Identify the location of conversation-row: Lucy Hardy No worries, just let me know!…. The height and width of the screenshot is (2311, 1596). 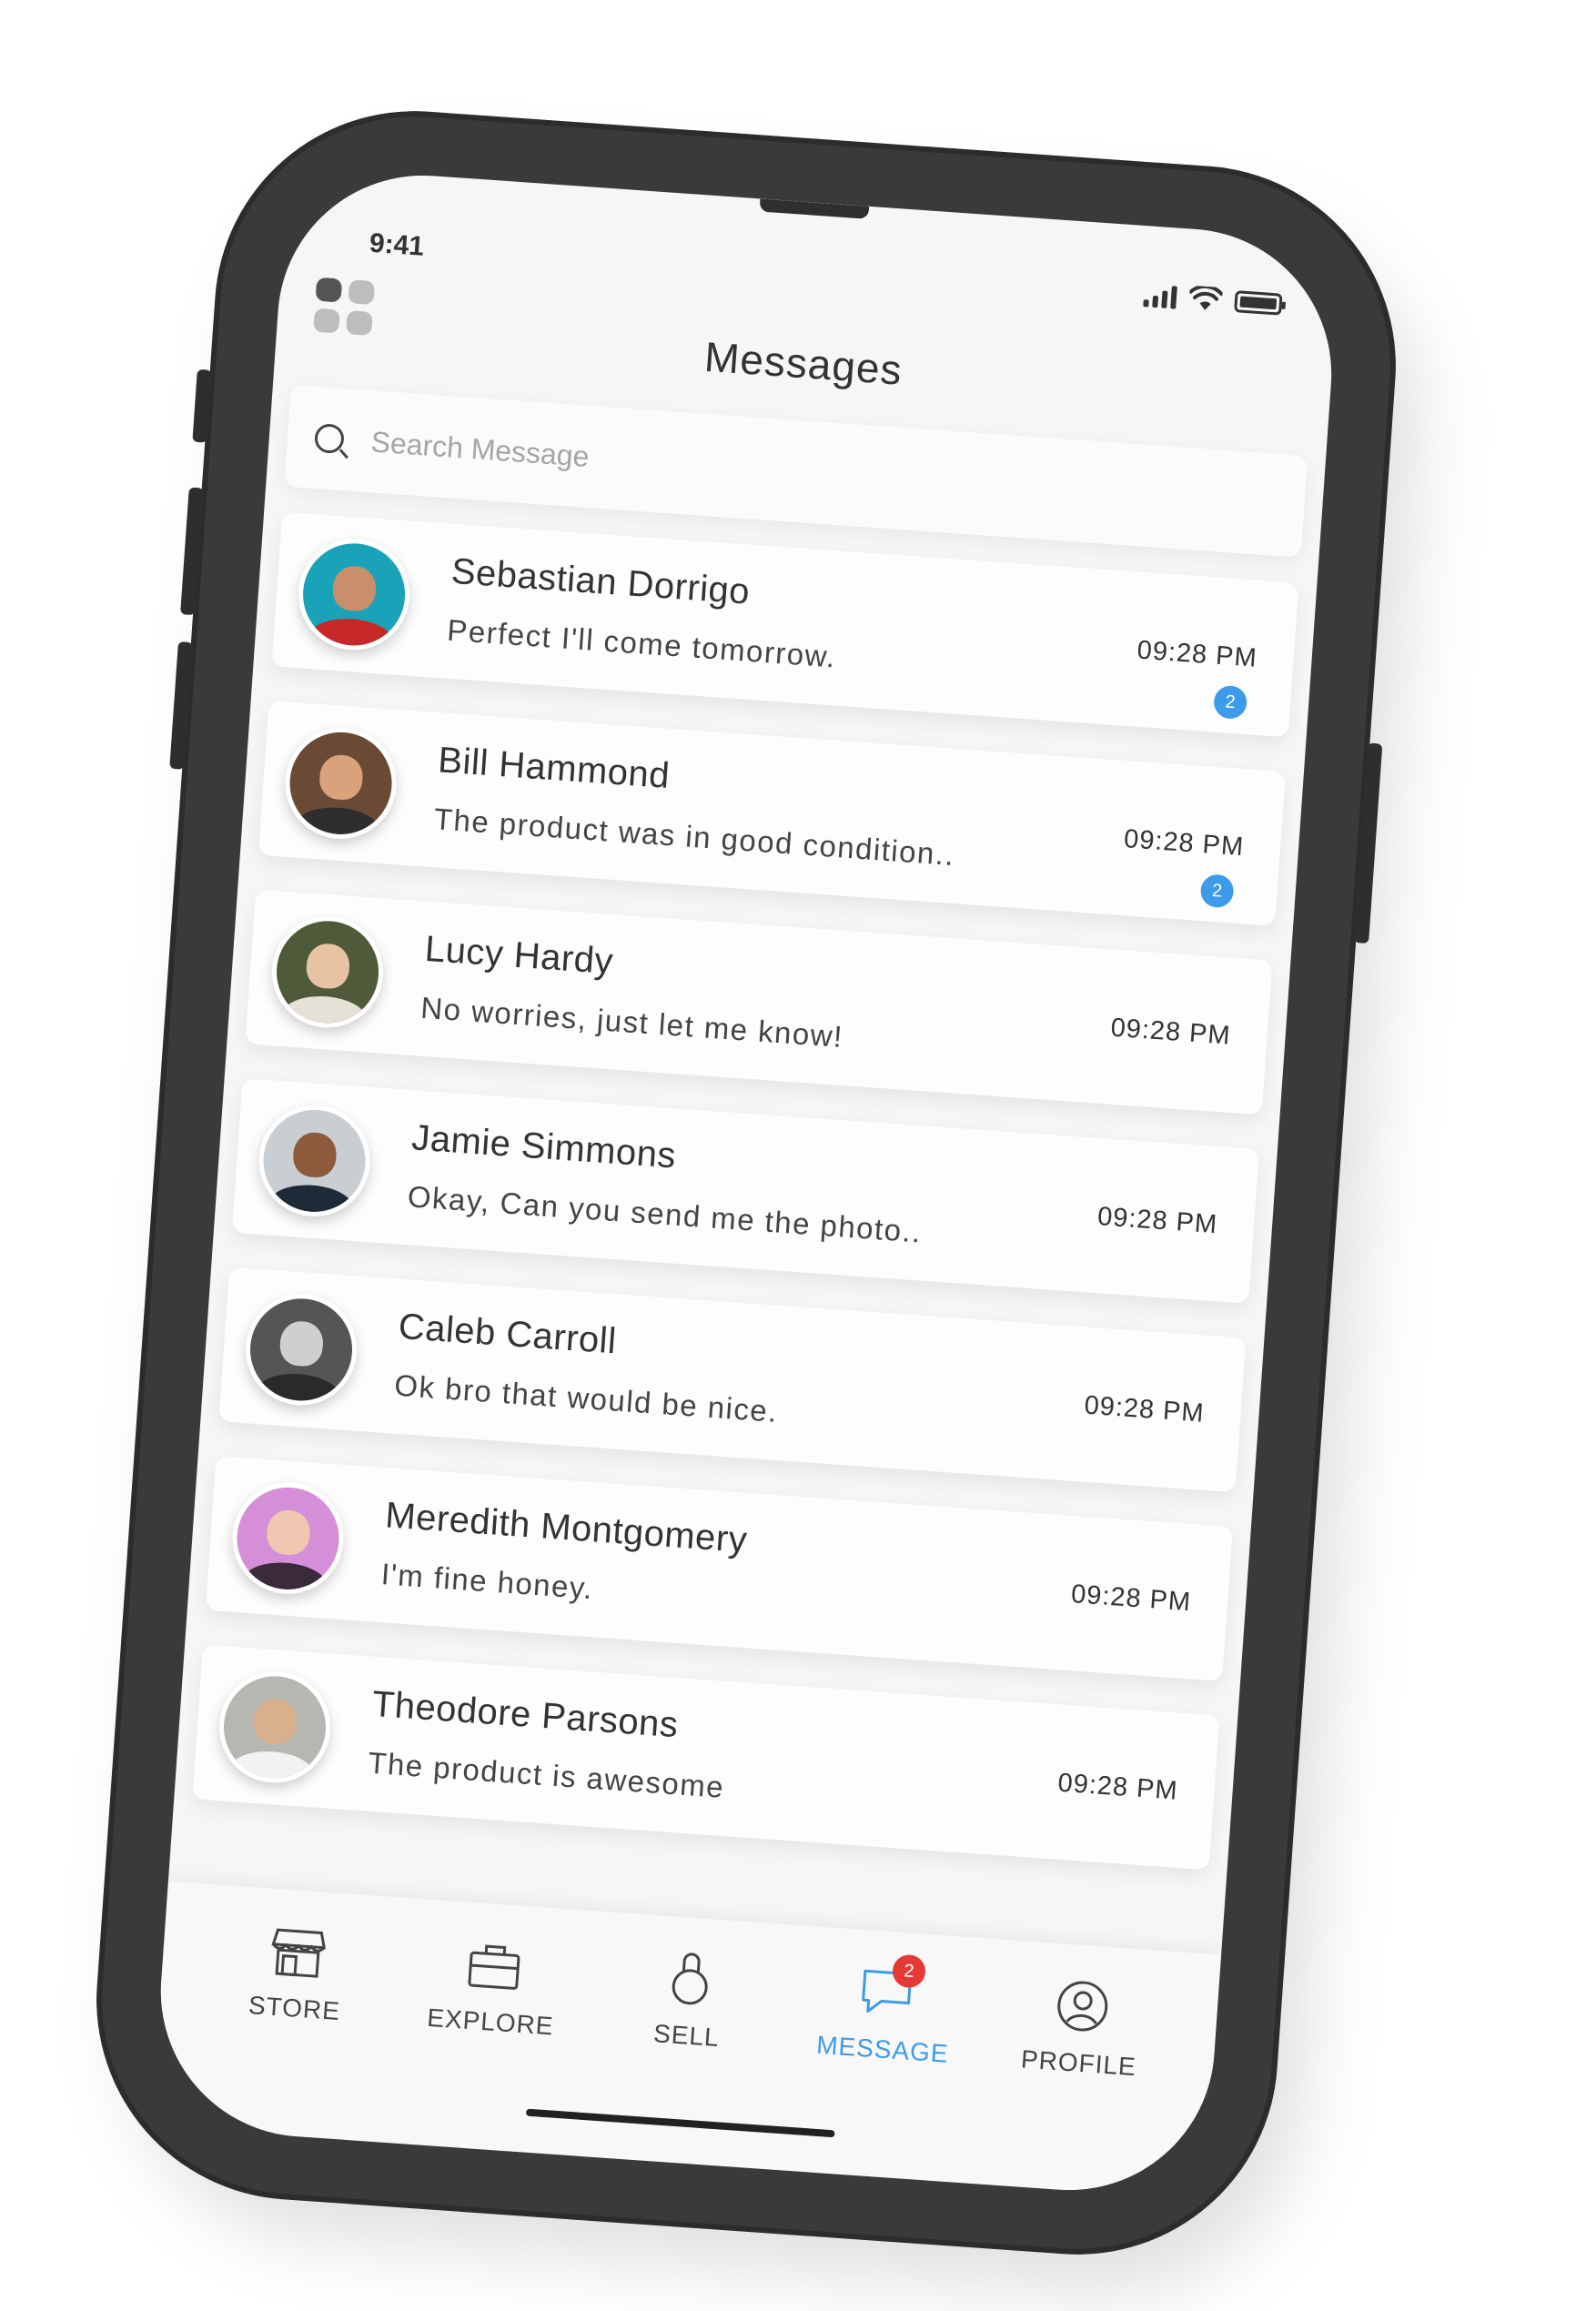
(759, 1002).